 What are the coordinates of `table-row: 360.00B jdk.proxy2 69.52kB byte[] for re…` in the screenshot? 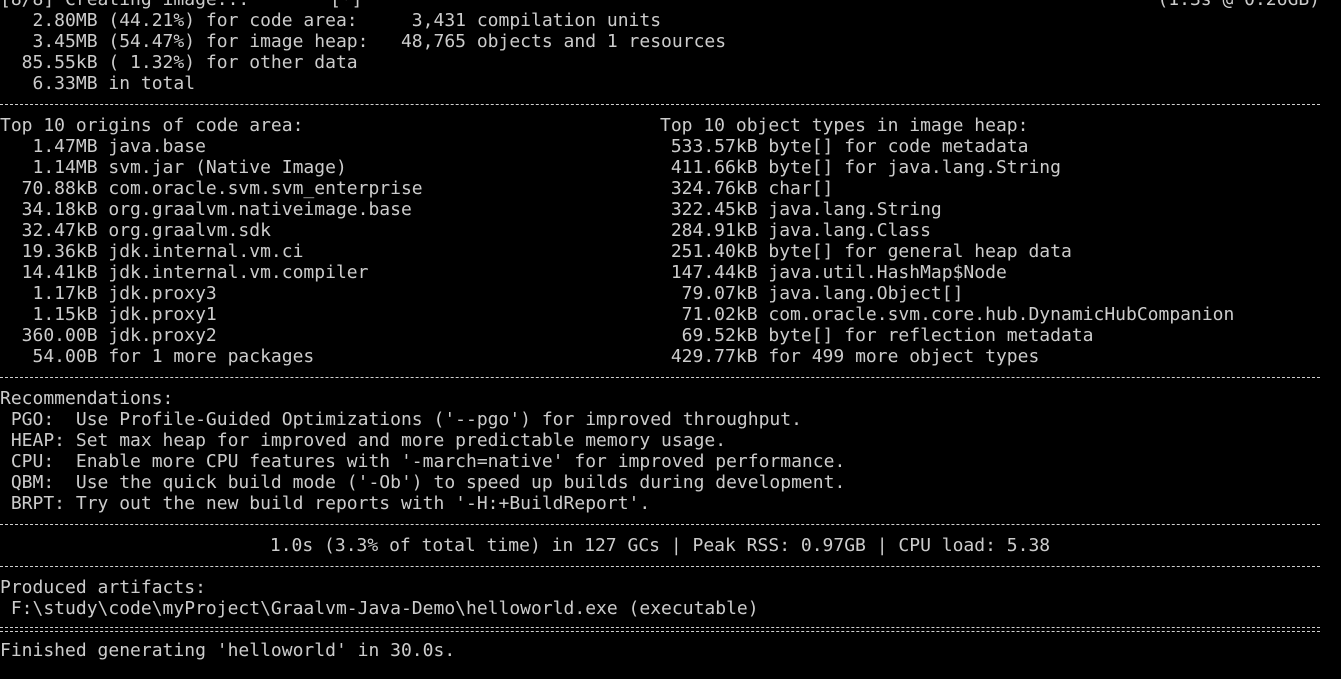 It's located at (670, 335).